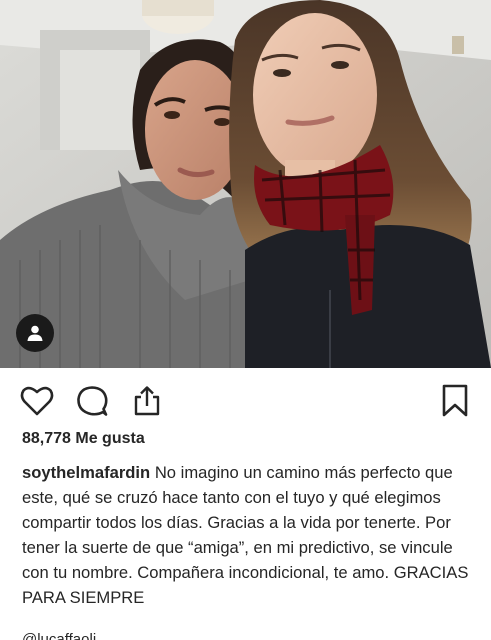 The width and height of the screenshot is (491, 640). I want to click on person-icon, so click(35, 333).